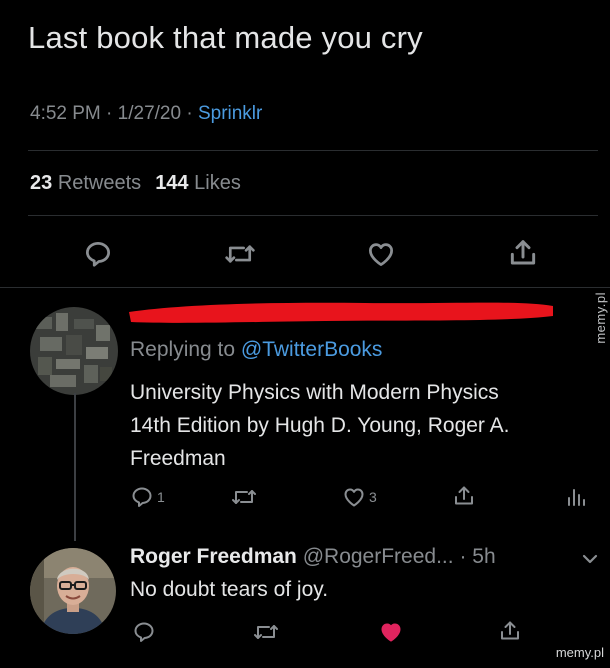 Image resolution: width=610 pixels, height=668 pixels. I want to click on analytics-icon, so click(576, 497).